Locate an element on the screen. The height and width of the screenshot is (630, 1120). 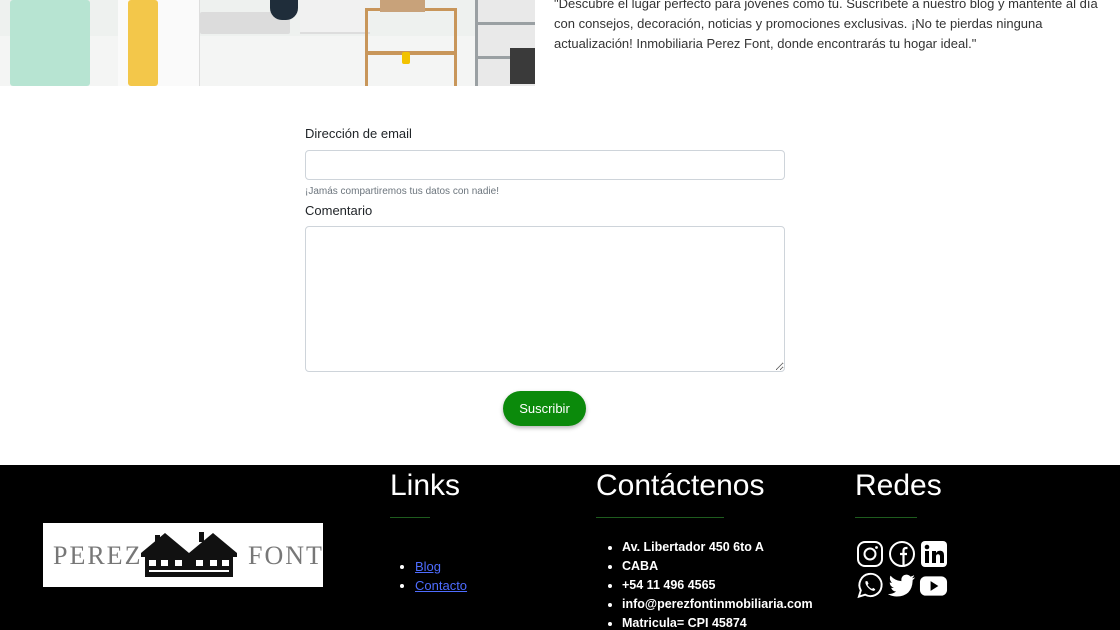
contact-license: Matricula= CPI 45874 is located at coordinates (717, 622).